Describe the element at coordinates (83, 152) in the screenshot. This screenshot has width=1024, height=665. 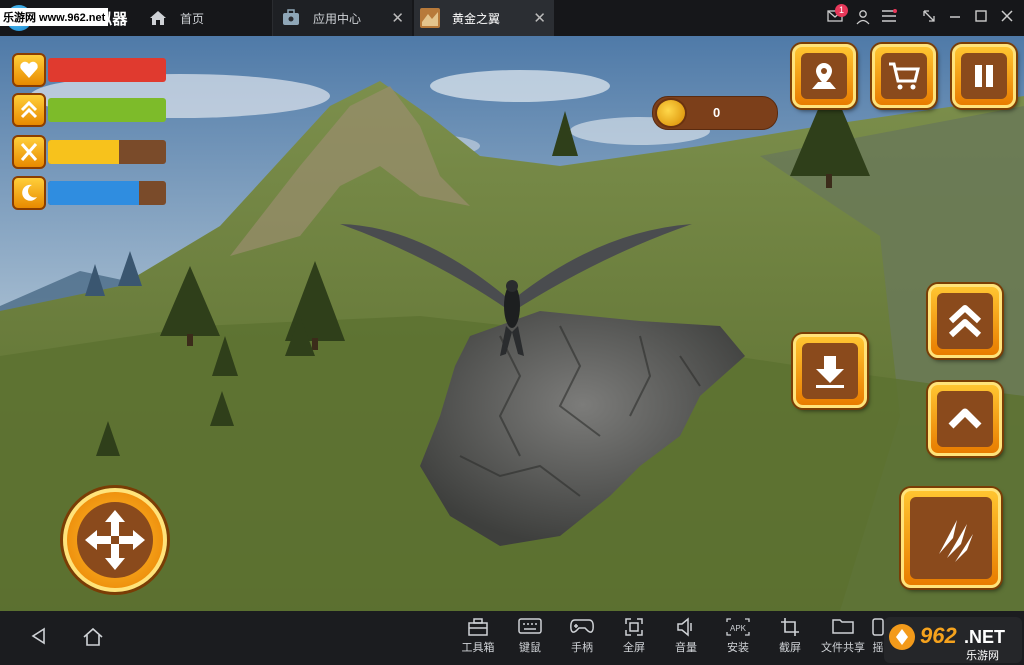
I see `food-fill` at that location.